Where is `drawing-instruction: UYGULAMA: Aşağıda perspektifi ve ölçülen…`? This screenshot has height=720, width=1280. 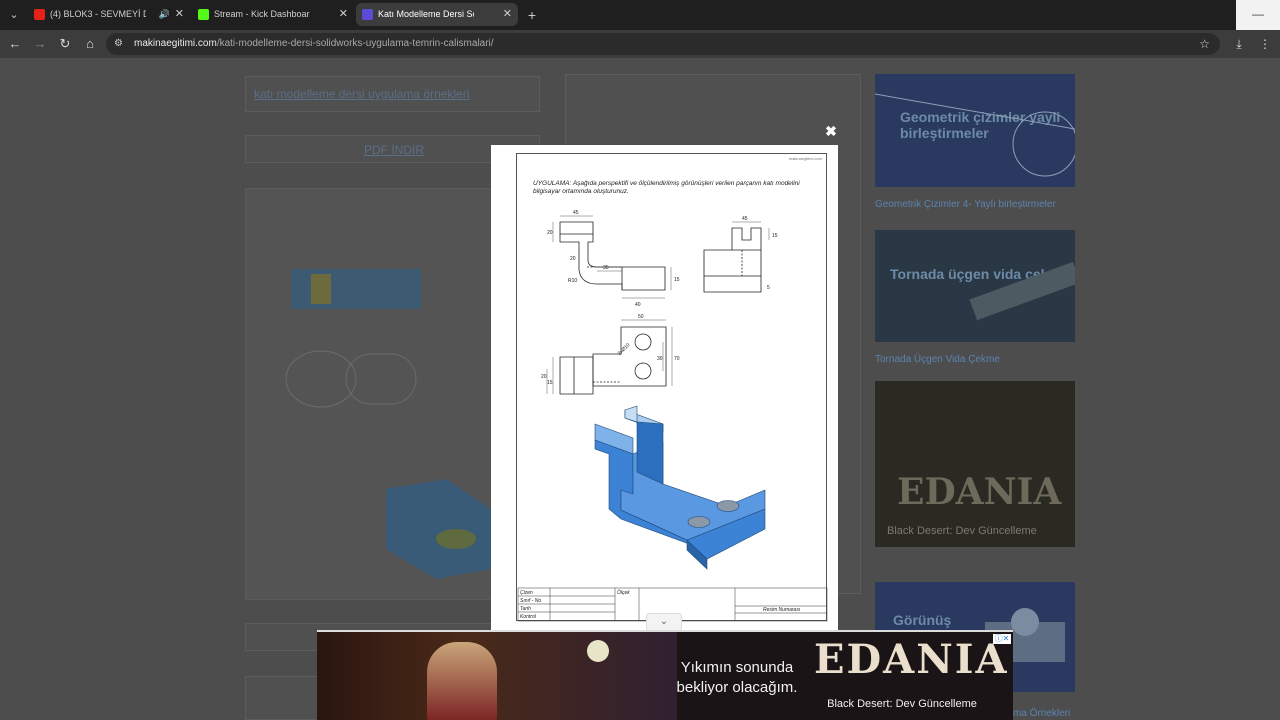
drawing-instruction: UYGULAMA: Aşağıda perspektifi ve ölçülen… is located at coordinates (666, 187).